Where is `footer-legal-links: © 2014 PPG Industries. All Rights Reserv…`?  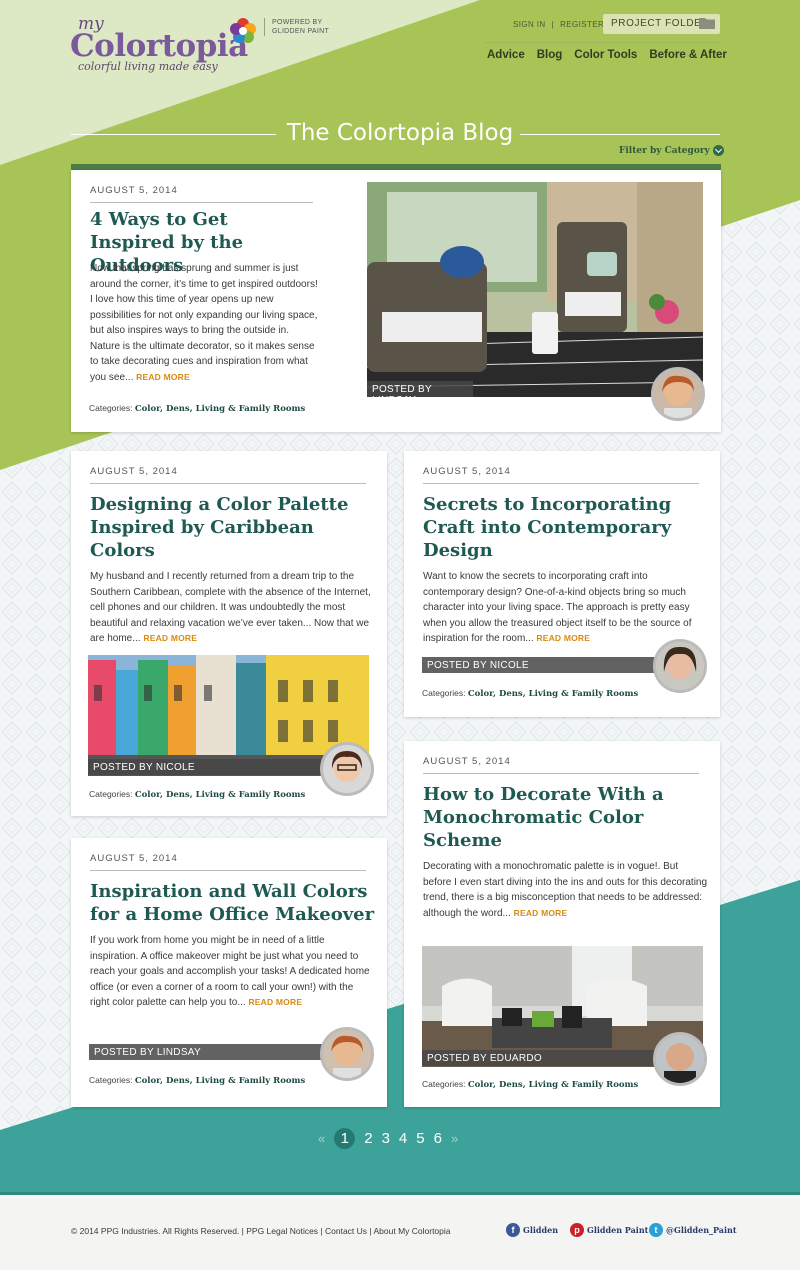 footer-legal-links: © 2014 PPG Industries. All Rights Reserv… is located at coordinates (261, 1231).